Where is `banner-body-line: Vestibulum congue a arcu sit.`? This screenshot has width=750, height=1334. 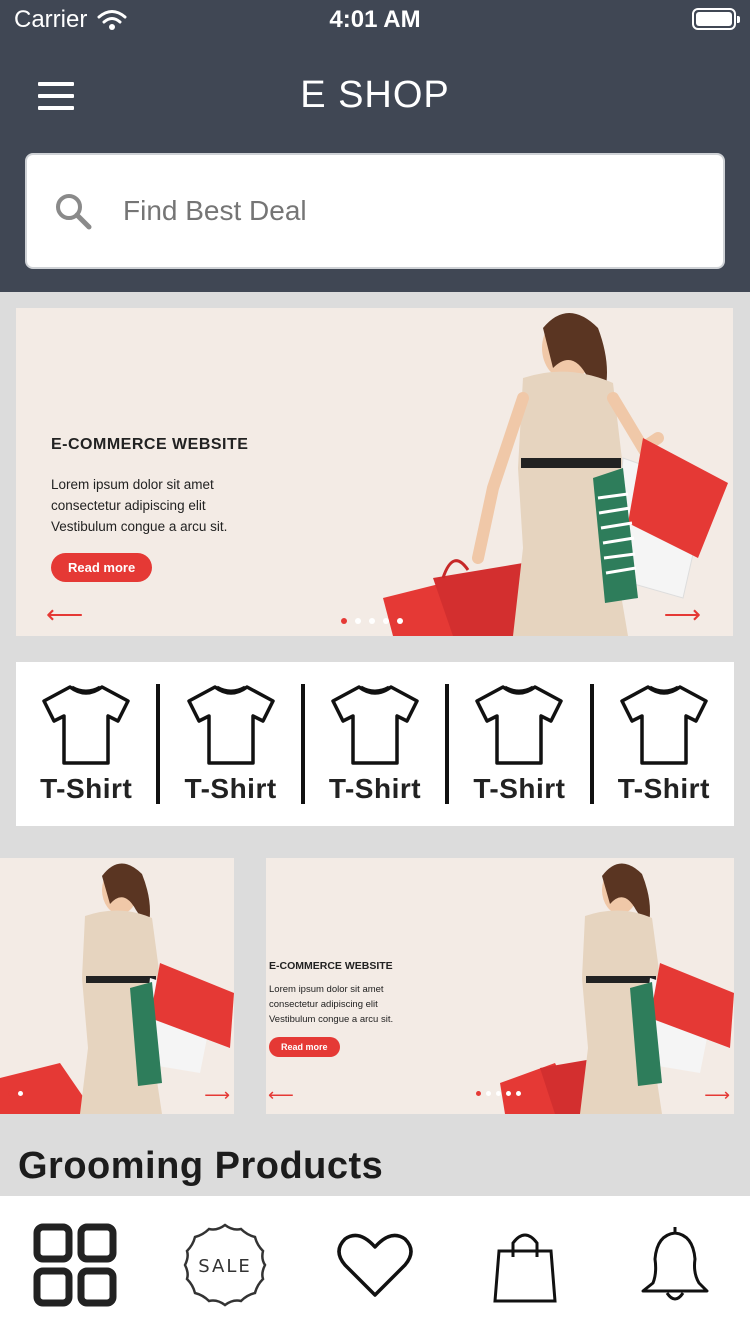
banner-body-line: Vestibulum congue a arcu sit. is located at coordinates (139, 526).